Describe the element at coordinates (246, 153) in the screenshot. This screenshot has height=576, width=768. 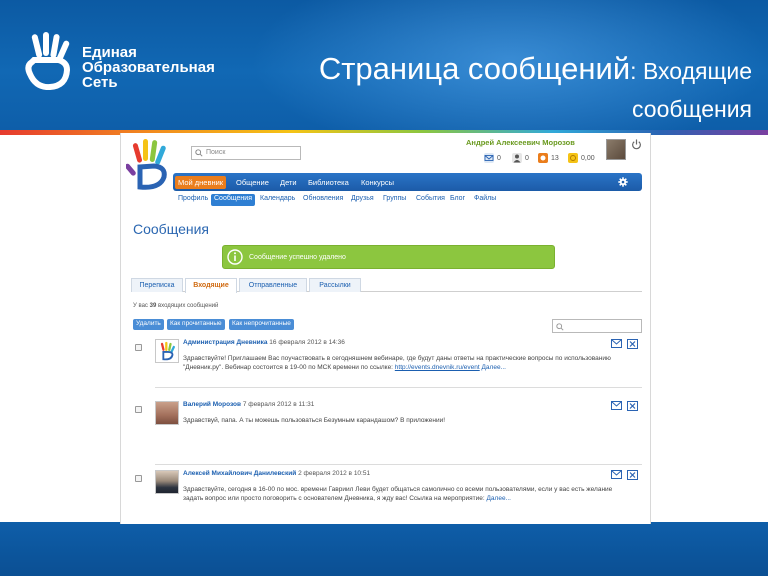
I see `search-input: Поиск` at that location.